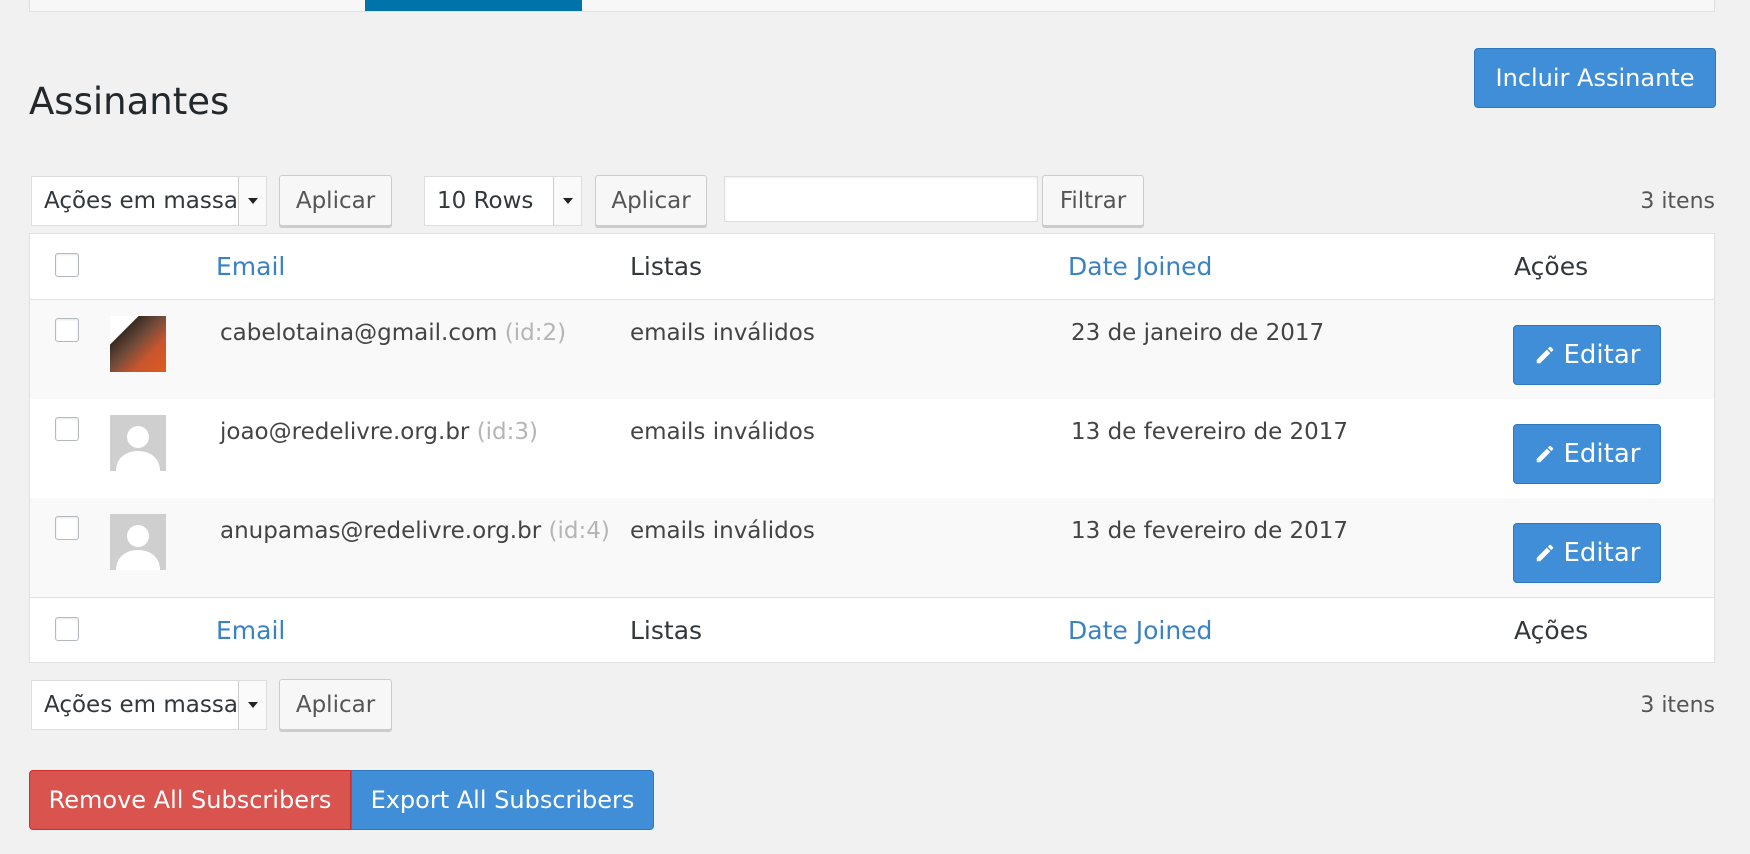  What do you see at coordinates (1677, 201) in the screenshot?
I see `item-count-top: 3 itens` at bounding box center [1677, 201].